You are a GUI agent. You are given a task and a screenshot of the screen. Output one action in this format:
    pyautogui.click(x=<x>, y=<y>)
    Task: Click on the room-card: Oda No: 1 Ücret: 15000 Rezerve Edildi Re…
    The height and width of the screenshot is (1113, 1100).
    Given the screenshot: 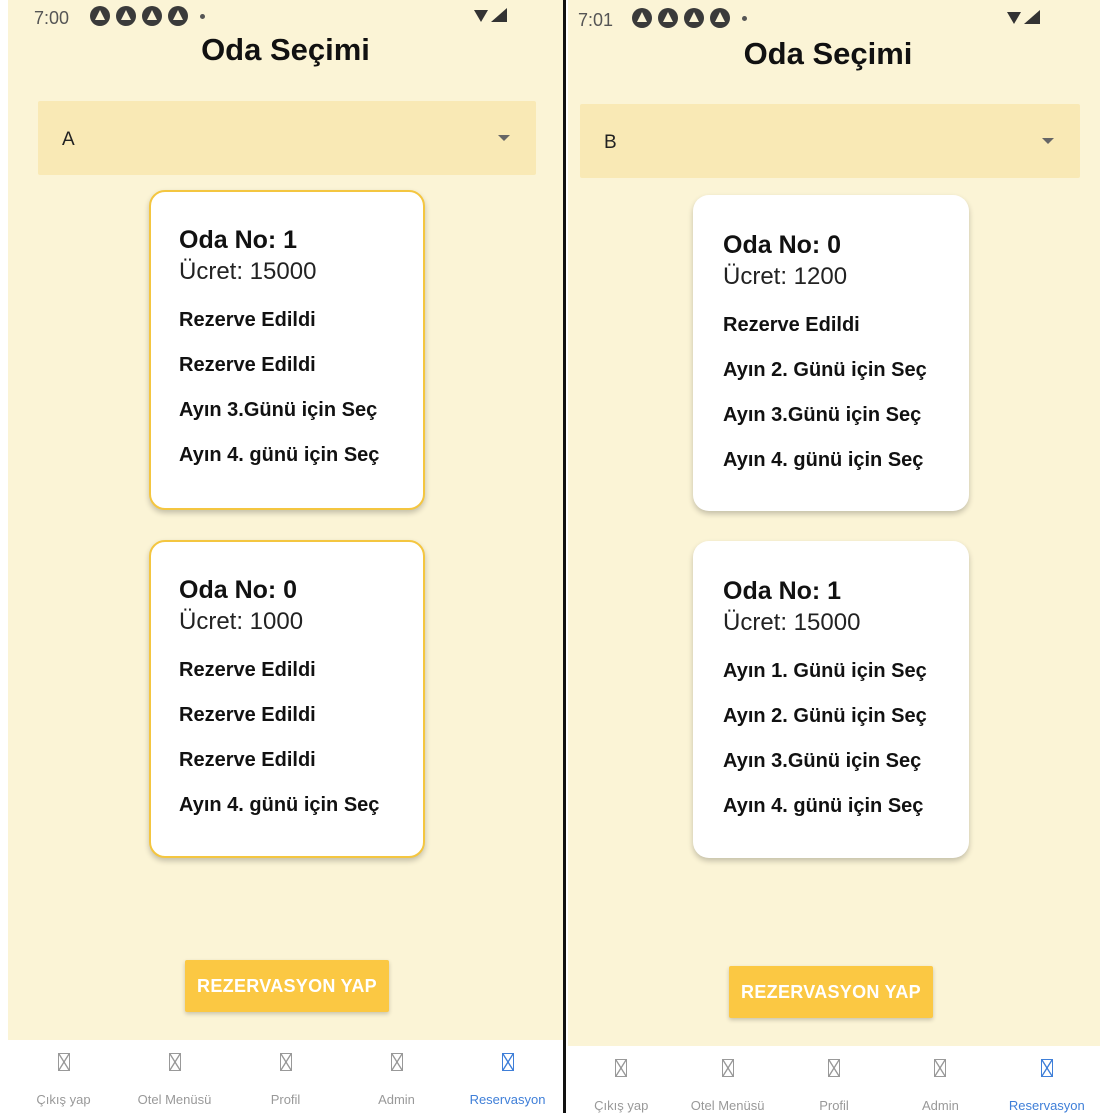 What is the action you would take?
    pyautogui.click(x=287, y=350)
    